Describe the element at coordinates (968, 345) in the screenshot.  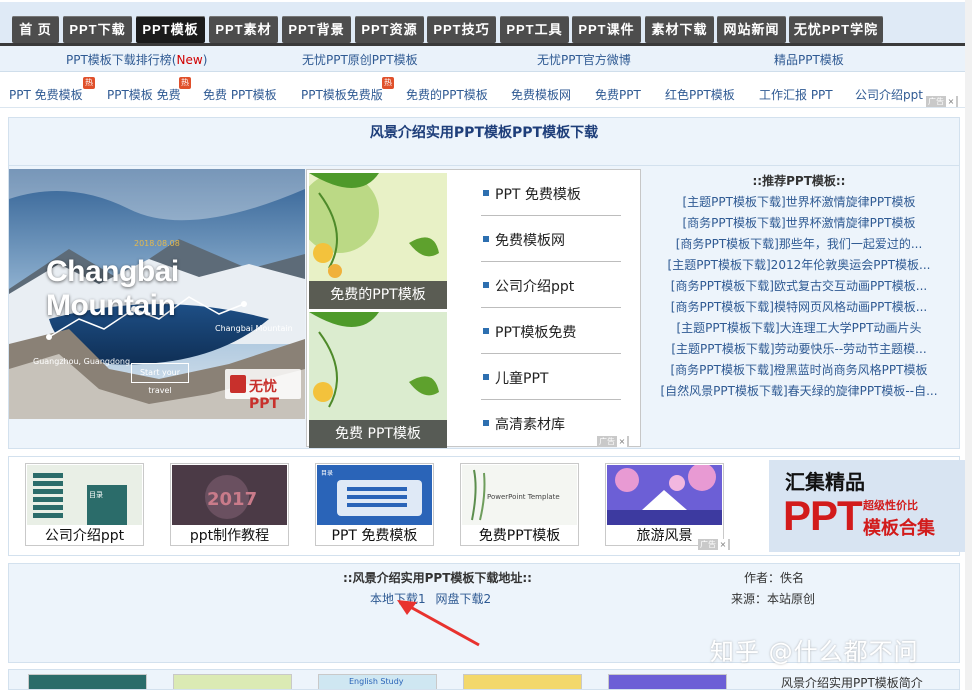
I see `vertical-scrollbar` at that location.